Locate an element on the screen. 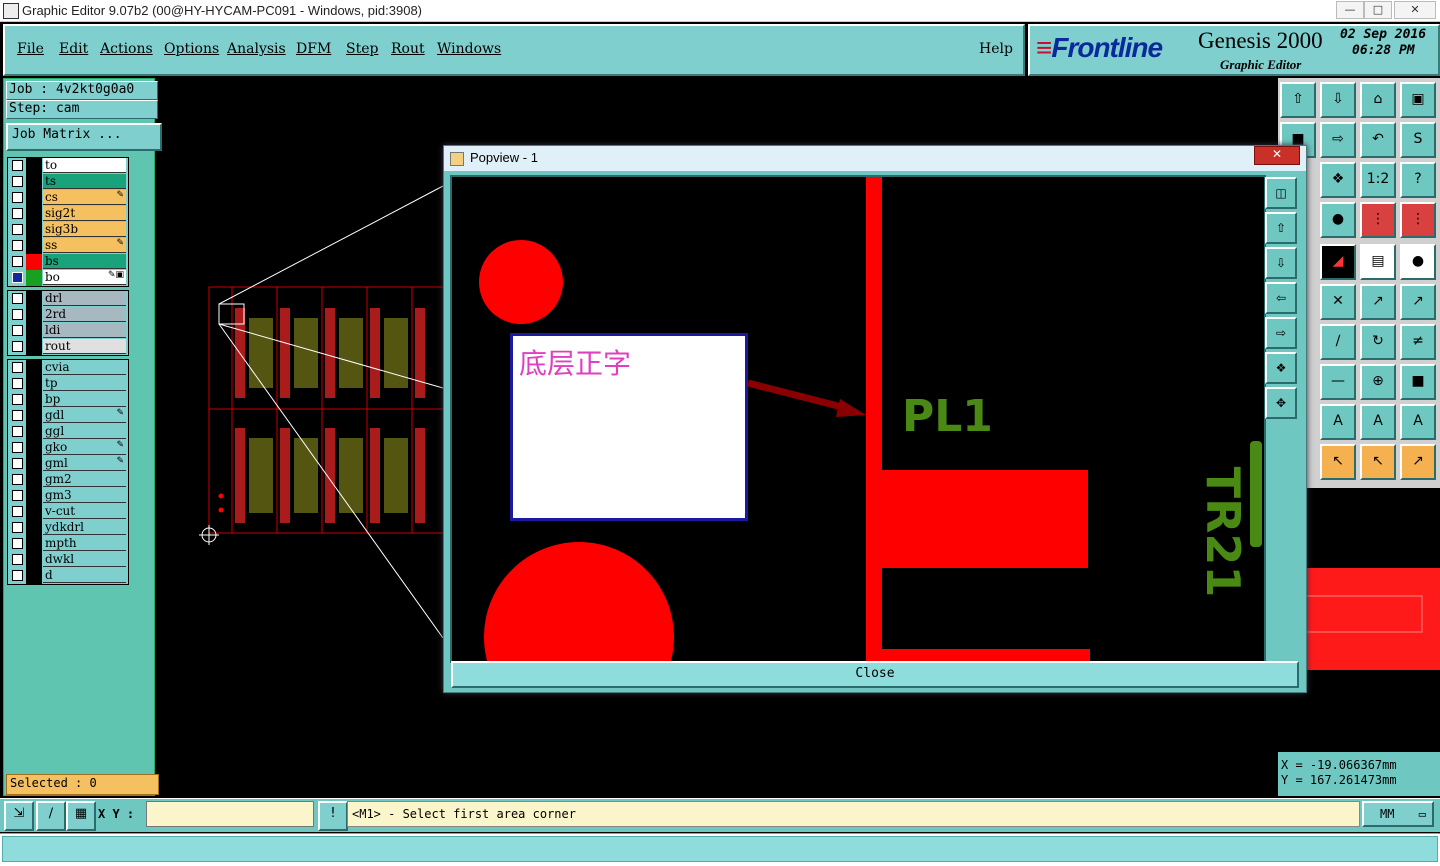  grid-icon: ▦ is located at coordinates (81, 816).